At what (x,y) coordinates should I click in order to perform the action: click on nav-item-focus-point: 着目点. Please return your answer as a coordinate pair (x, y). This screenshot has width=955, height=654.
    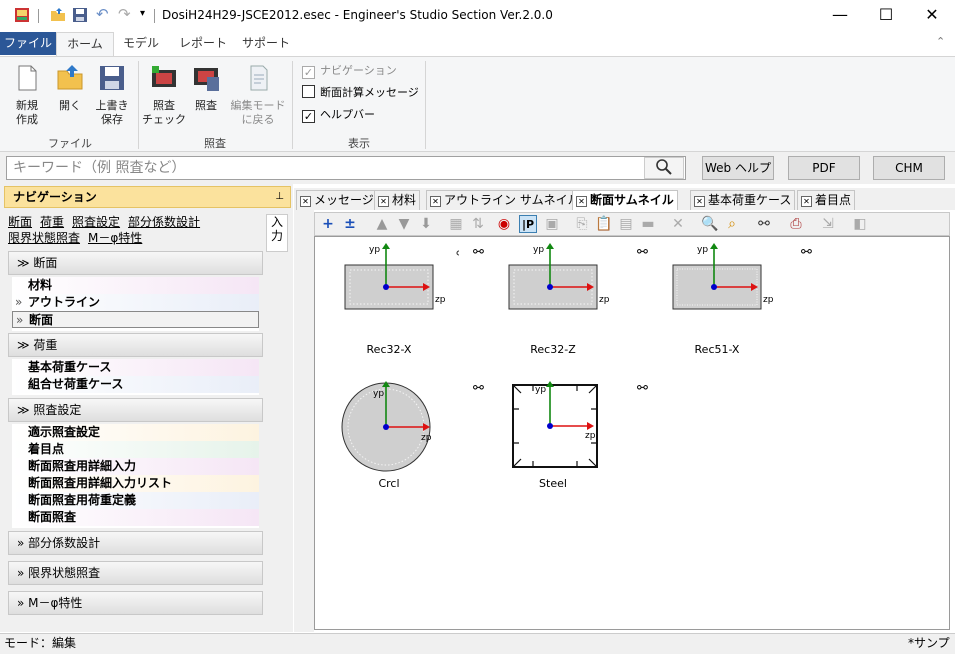
    Looking at the image, I should click on (135, 449).